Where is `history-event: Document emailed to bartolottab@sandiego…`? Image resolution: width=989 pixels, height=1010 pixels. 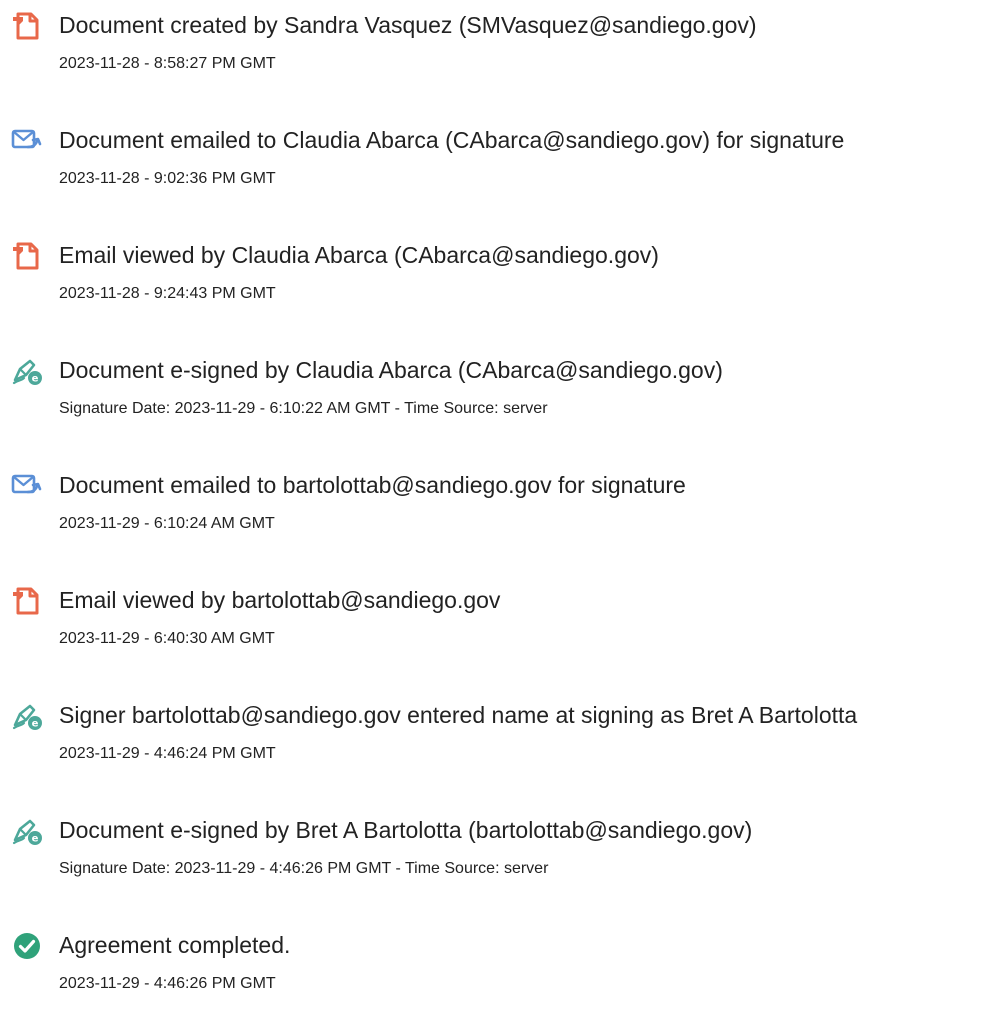 history-event: Document emailed to bartolottab@sandiego… is located at coordinates (494, 505).